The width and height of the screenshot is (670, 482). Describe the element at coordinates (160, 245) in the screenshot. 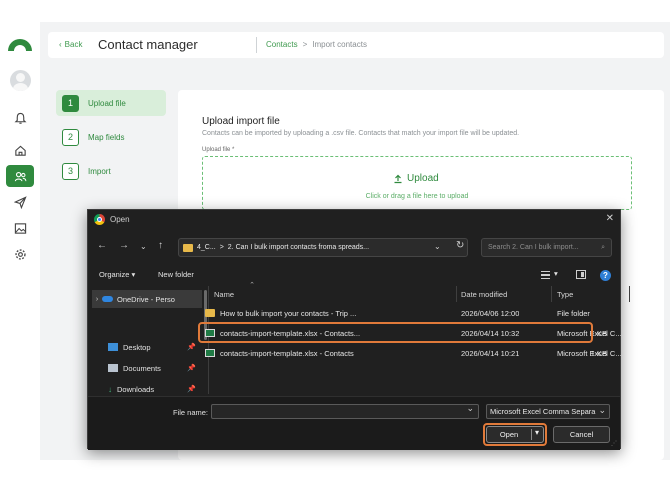

I see `arrow-up-icon: ↑` at that location.